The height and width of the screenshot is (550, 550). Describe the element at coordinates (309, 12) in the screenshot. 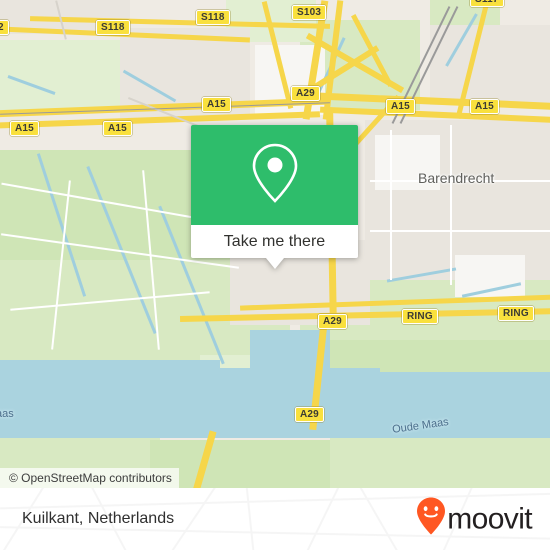

I see `road-shield-s103: S103` at that location.